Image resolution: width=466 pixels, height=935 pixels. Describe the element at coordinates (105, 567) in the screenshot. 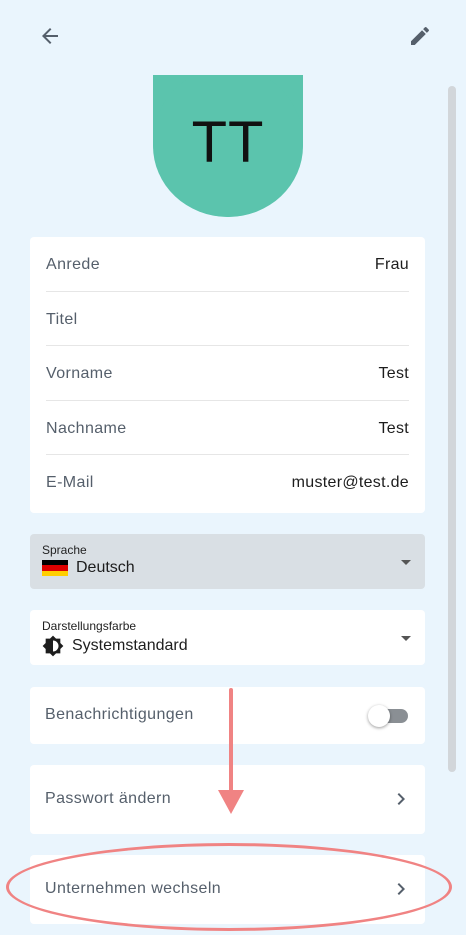

I see `language-value: Deutsch` at that location.